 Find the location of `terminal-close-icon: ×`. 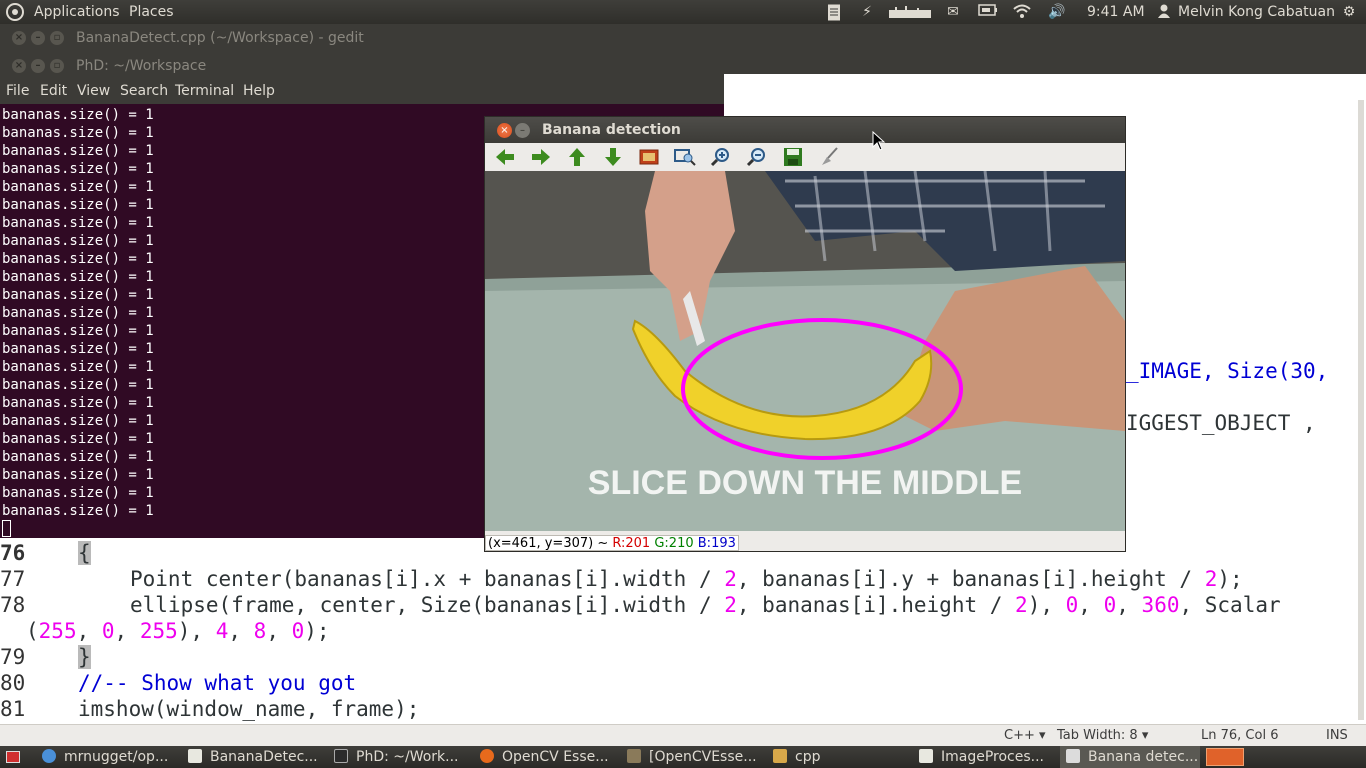

terminal-close-icon: × is located at coordinates (19, 66).